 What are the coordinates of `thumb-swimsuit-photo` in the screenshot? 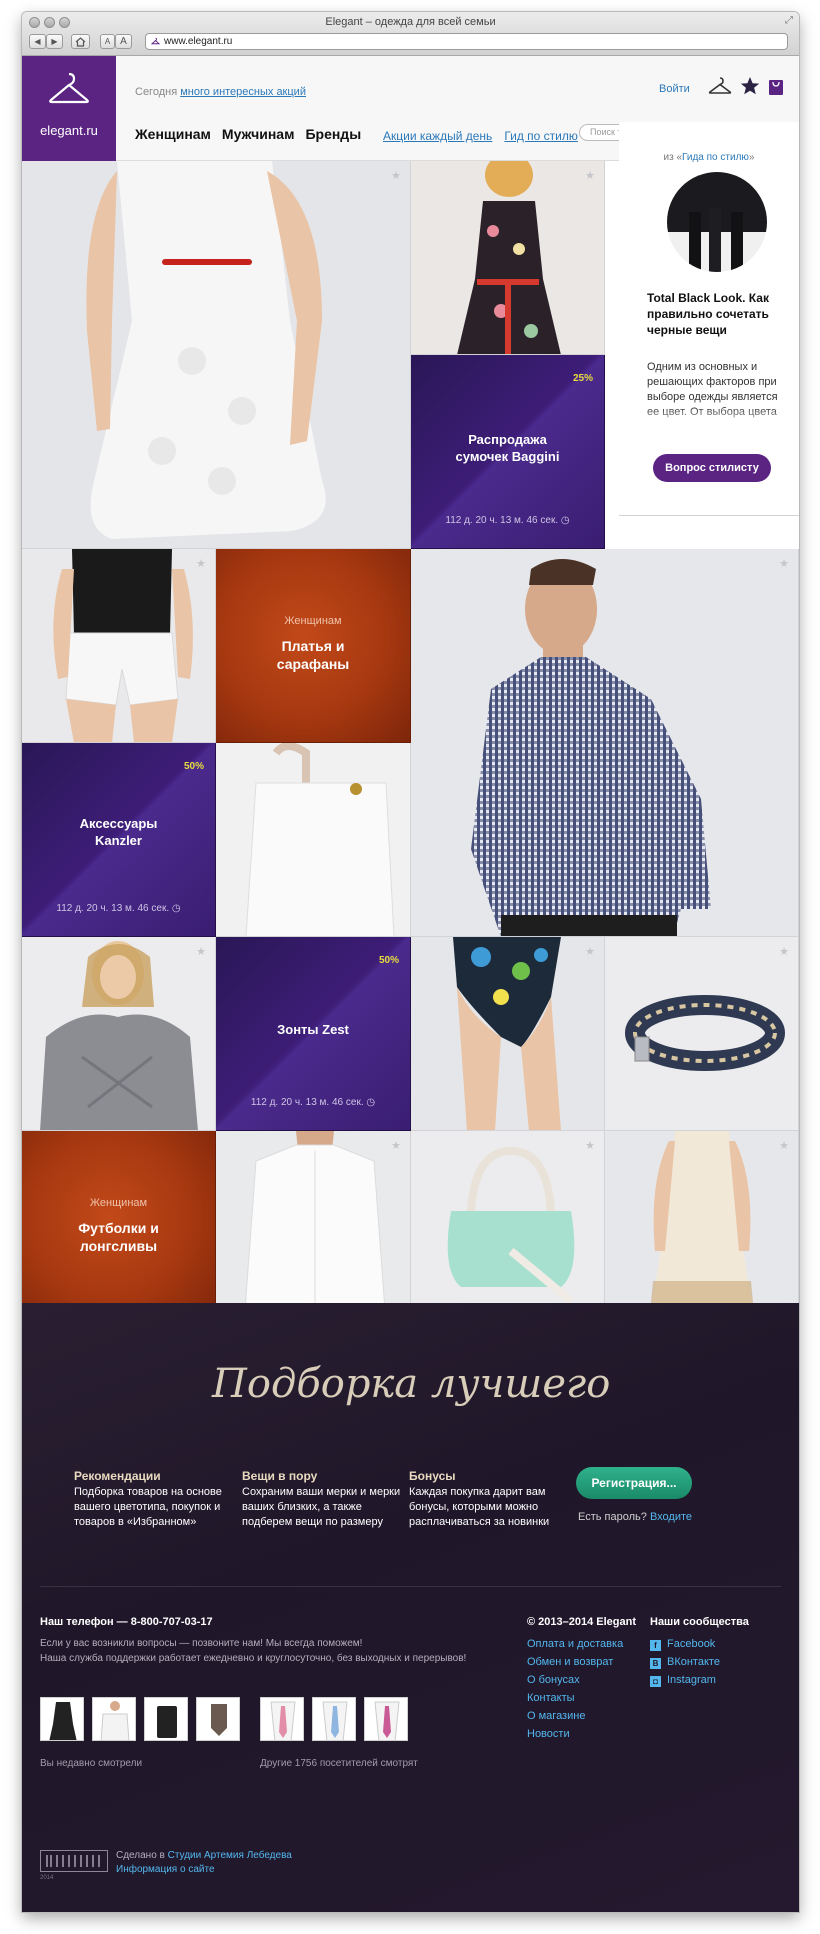 It's located at (219, 1720).